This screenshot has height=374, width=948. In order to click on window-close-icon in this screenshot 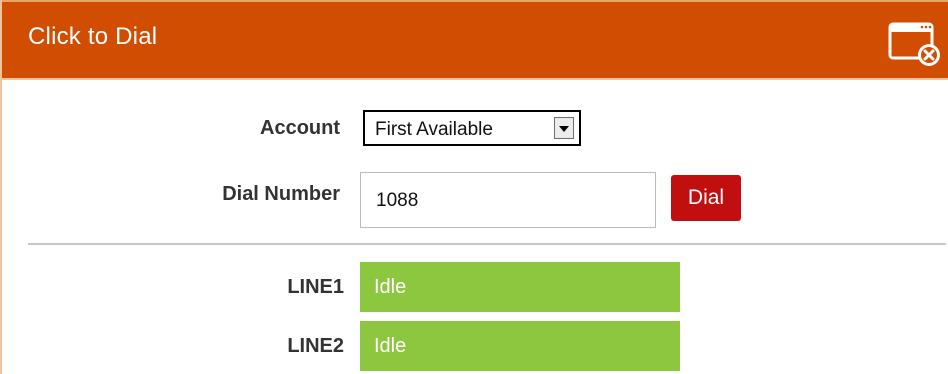, I will do `click(914, 44)`.